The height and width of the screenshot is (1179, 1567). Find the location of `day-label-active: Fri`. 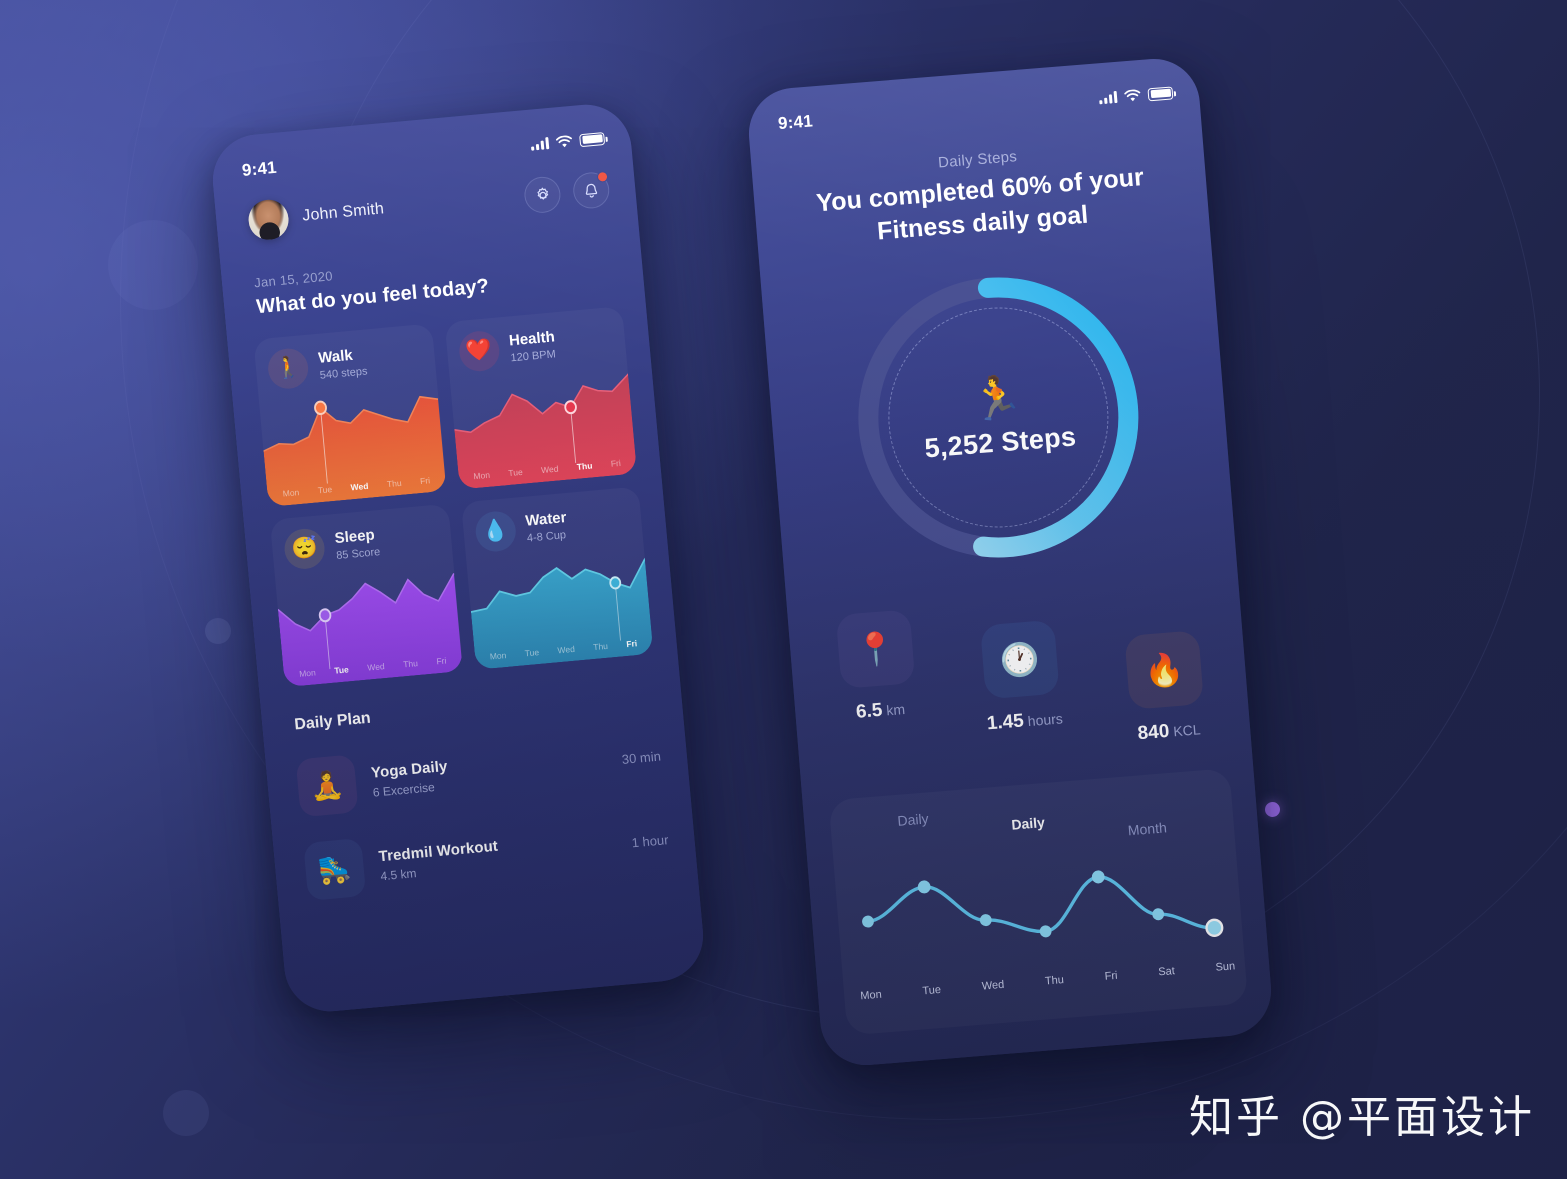

day-label-active: Fri is located at coordinates (631, 644).